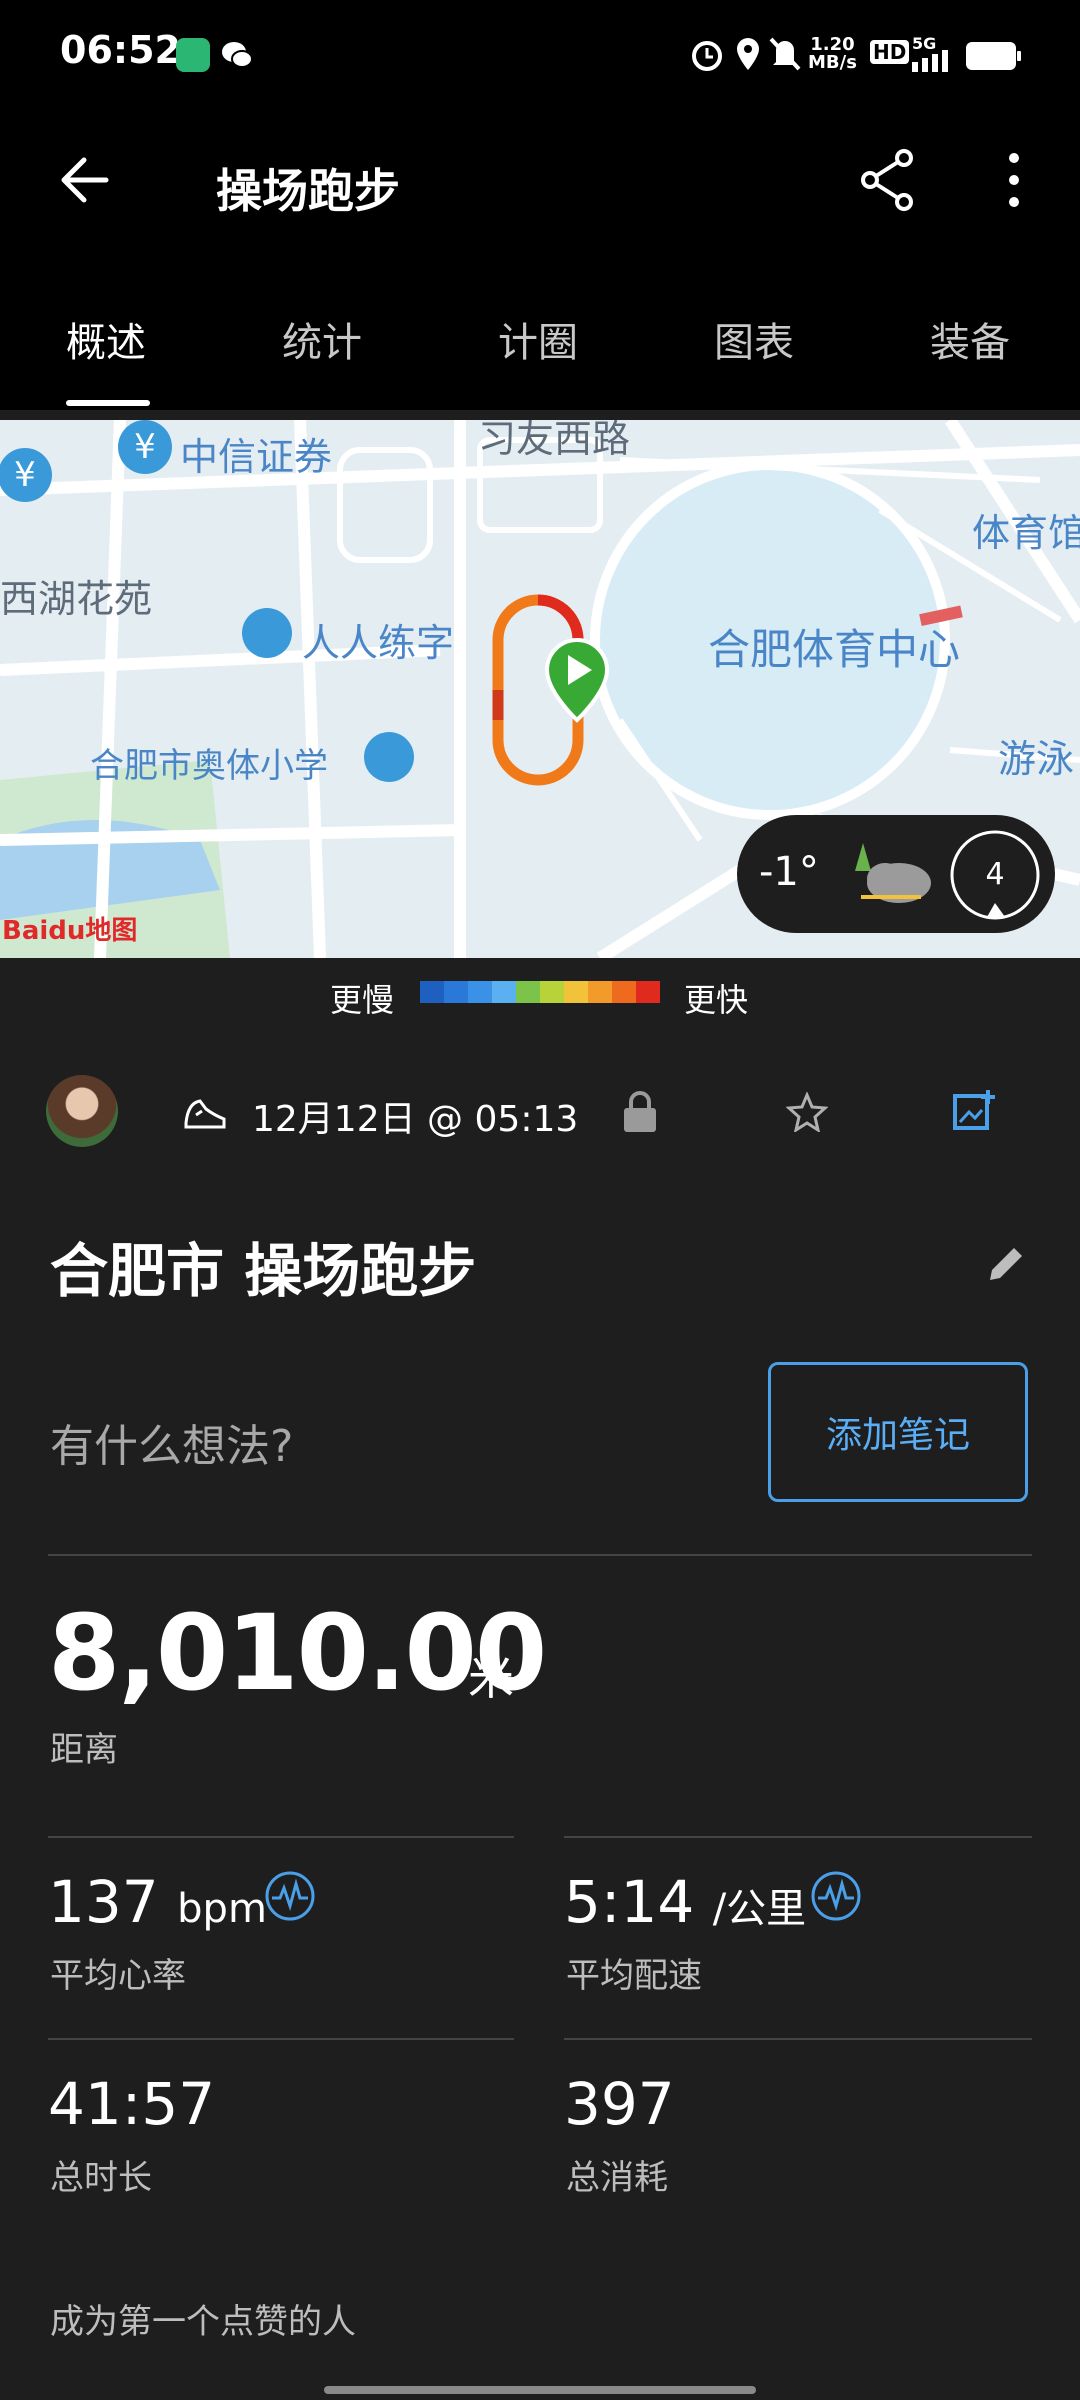 The image size is (1080, 2400). I want to click on map-label-renren: 人人练字, so click(378, 643).